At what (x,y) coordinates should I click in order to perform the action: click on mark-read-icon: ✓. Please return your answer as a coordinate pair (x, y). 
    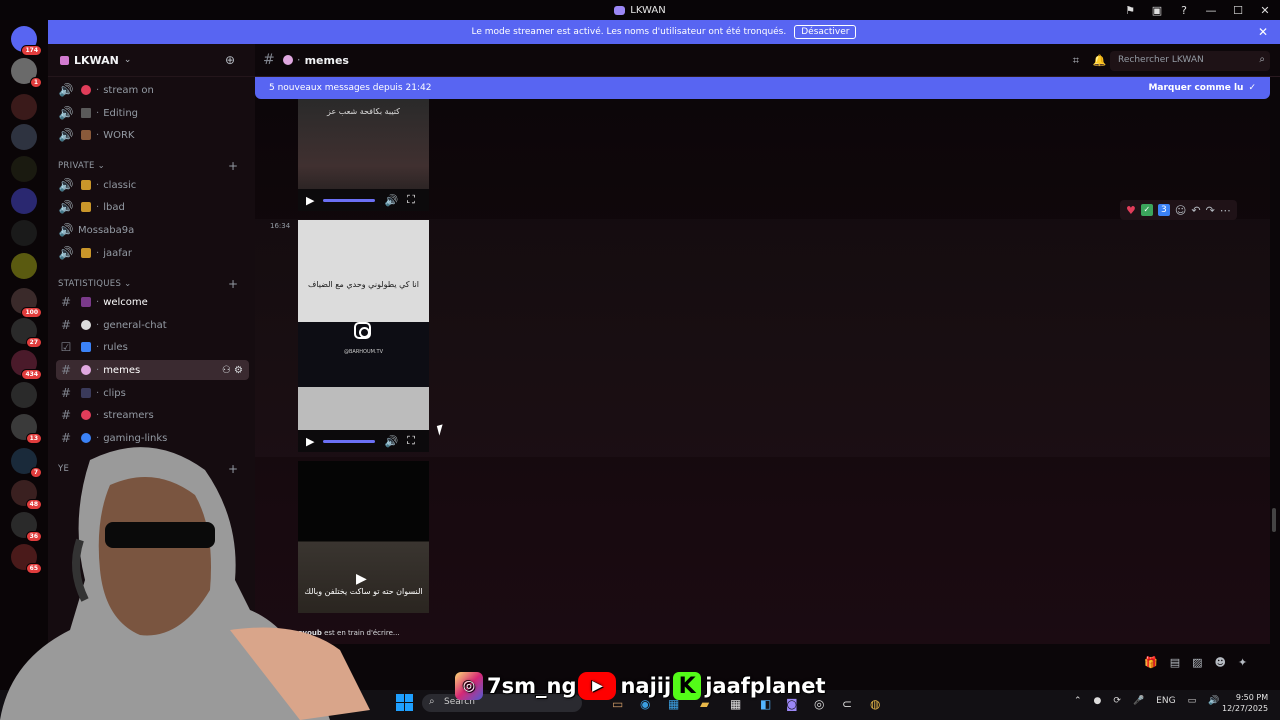
    Looking at the image, I should click on (1252, 88).